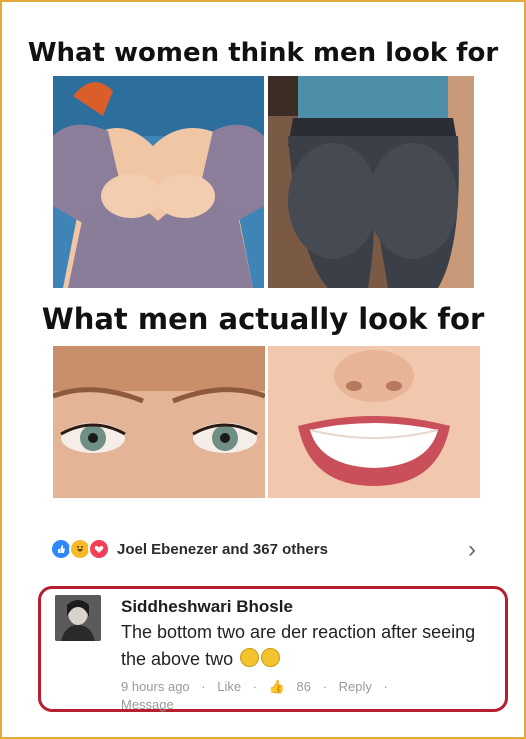 The height and width of the screenshot is (739, 526). Describe the element at coordinates (263, 53) in the screenshot. I see `top-title: What women think men look for` at that location.